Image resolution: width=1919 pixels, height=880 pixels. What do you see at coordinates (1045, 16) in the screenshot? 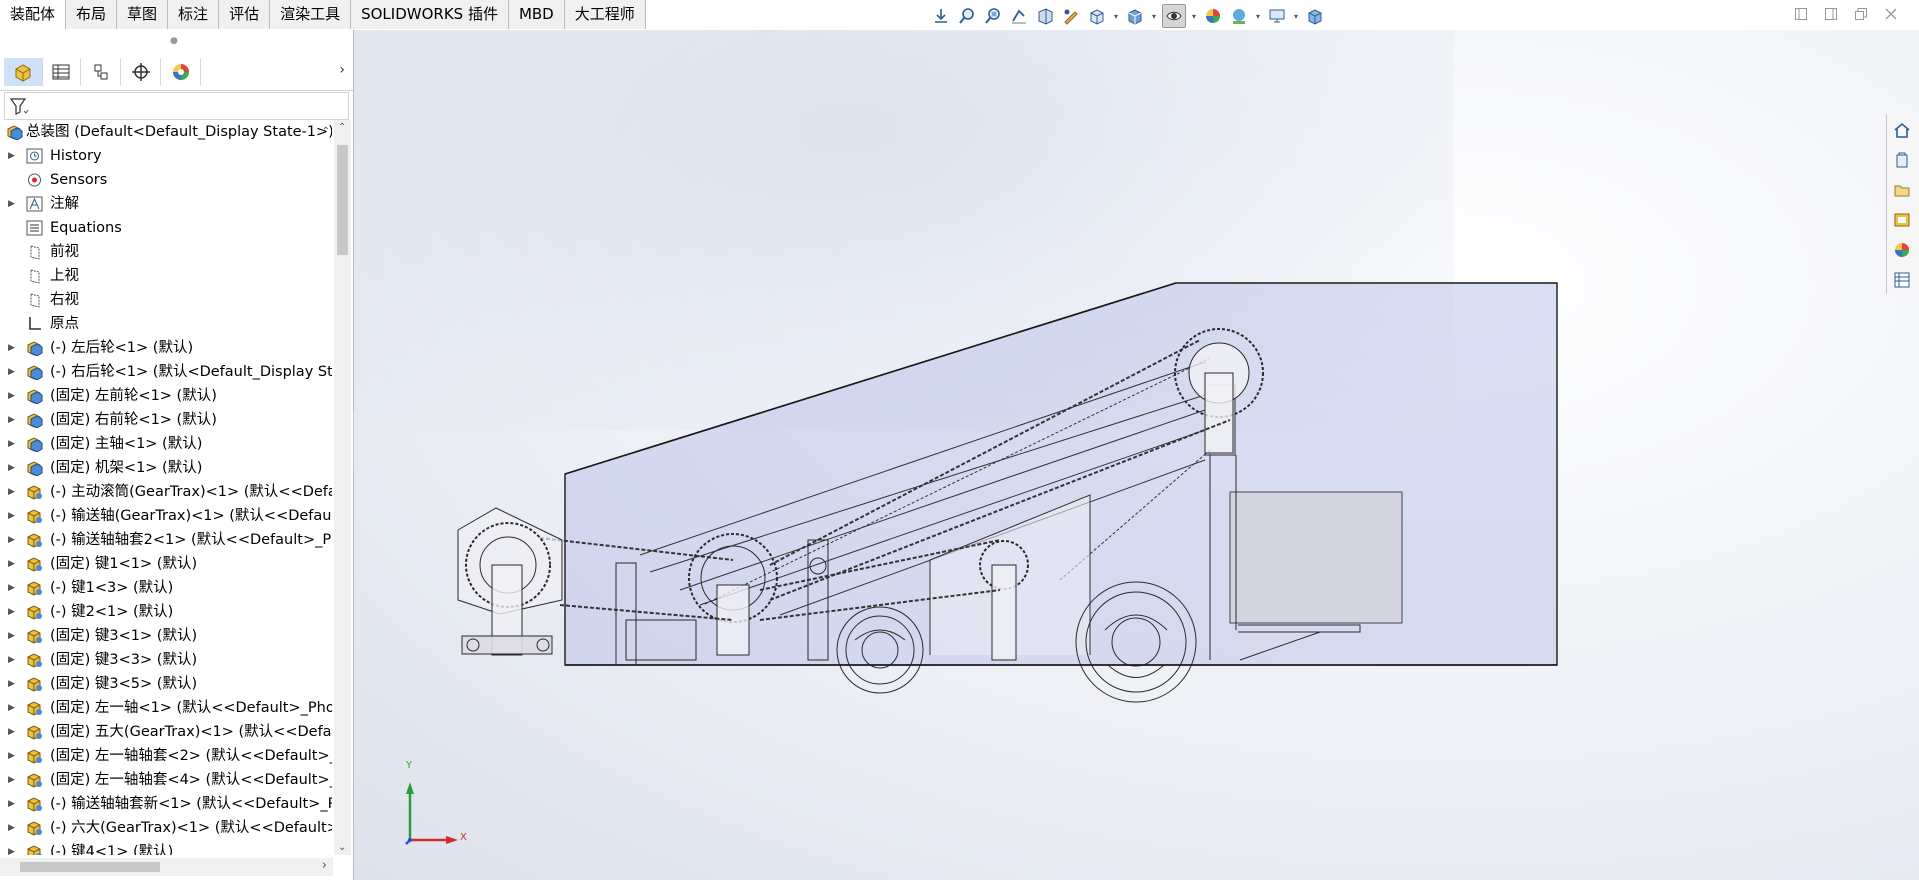
I see `section-view-icon` at bounding box center [1045, 16].